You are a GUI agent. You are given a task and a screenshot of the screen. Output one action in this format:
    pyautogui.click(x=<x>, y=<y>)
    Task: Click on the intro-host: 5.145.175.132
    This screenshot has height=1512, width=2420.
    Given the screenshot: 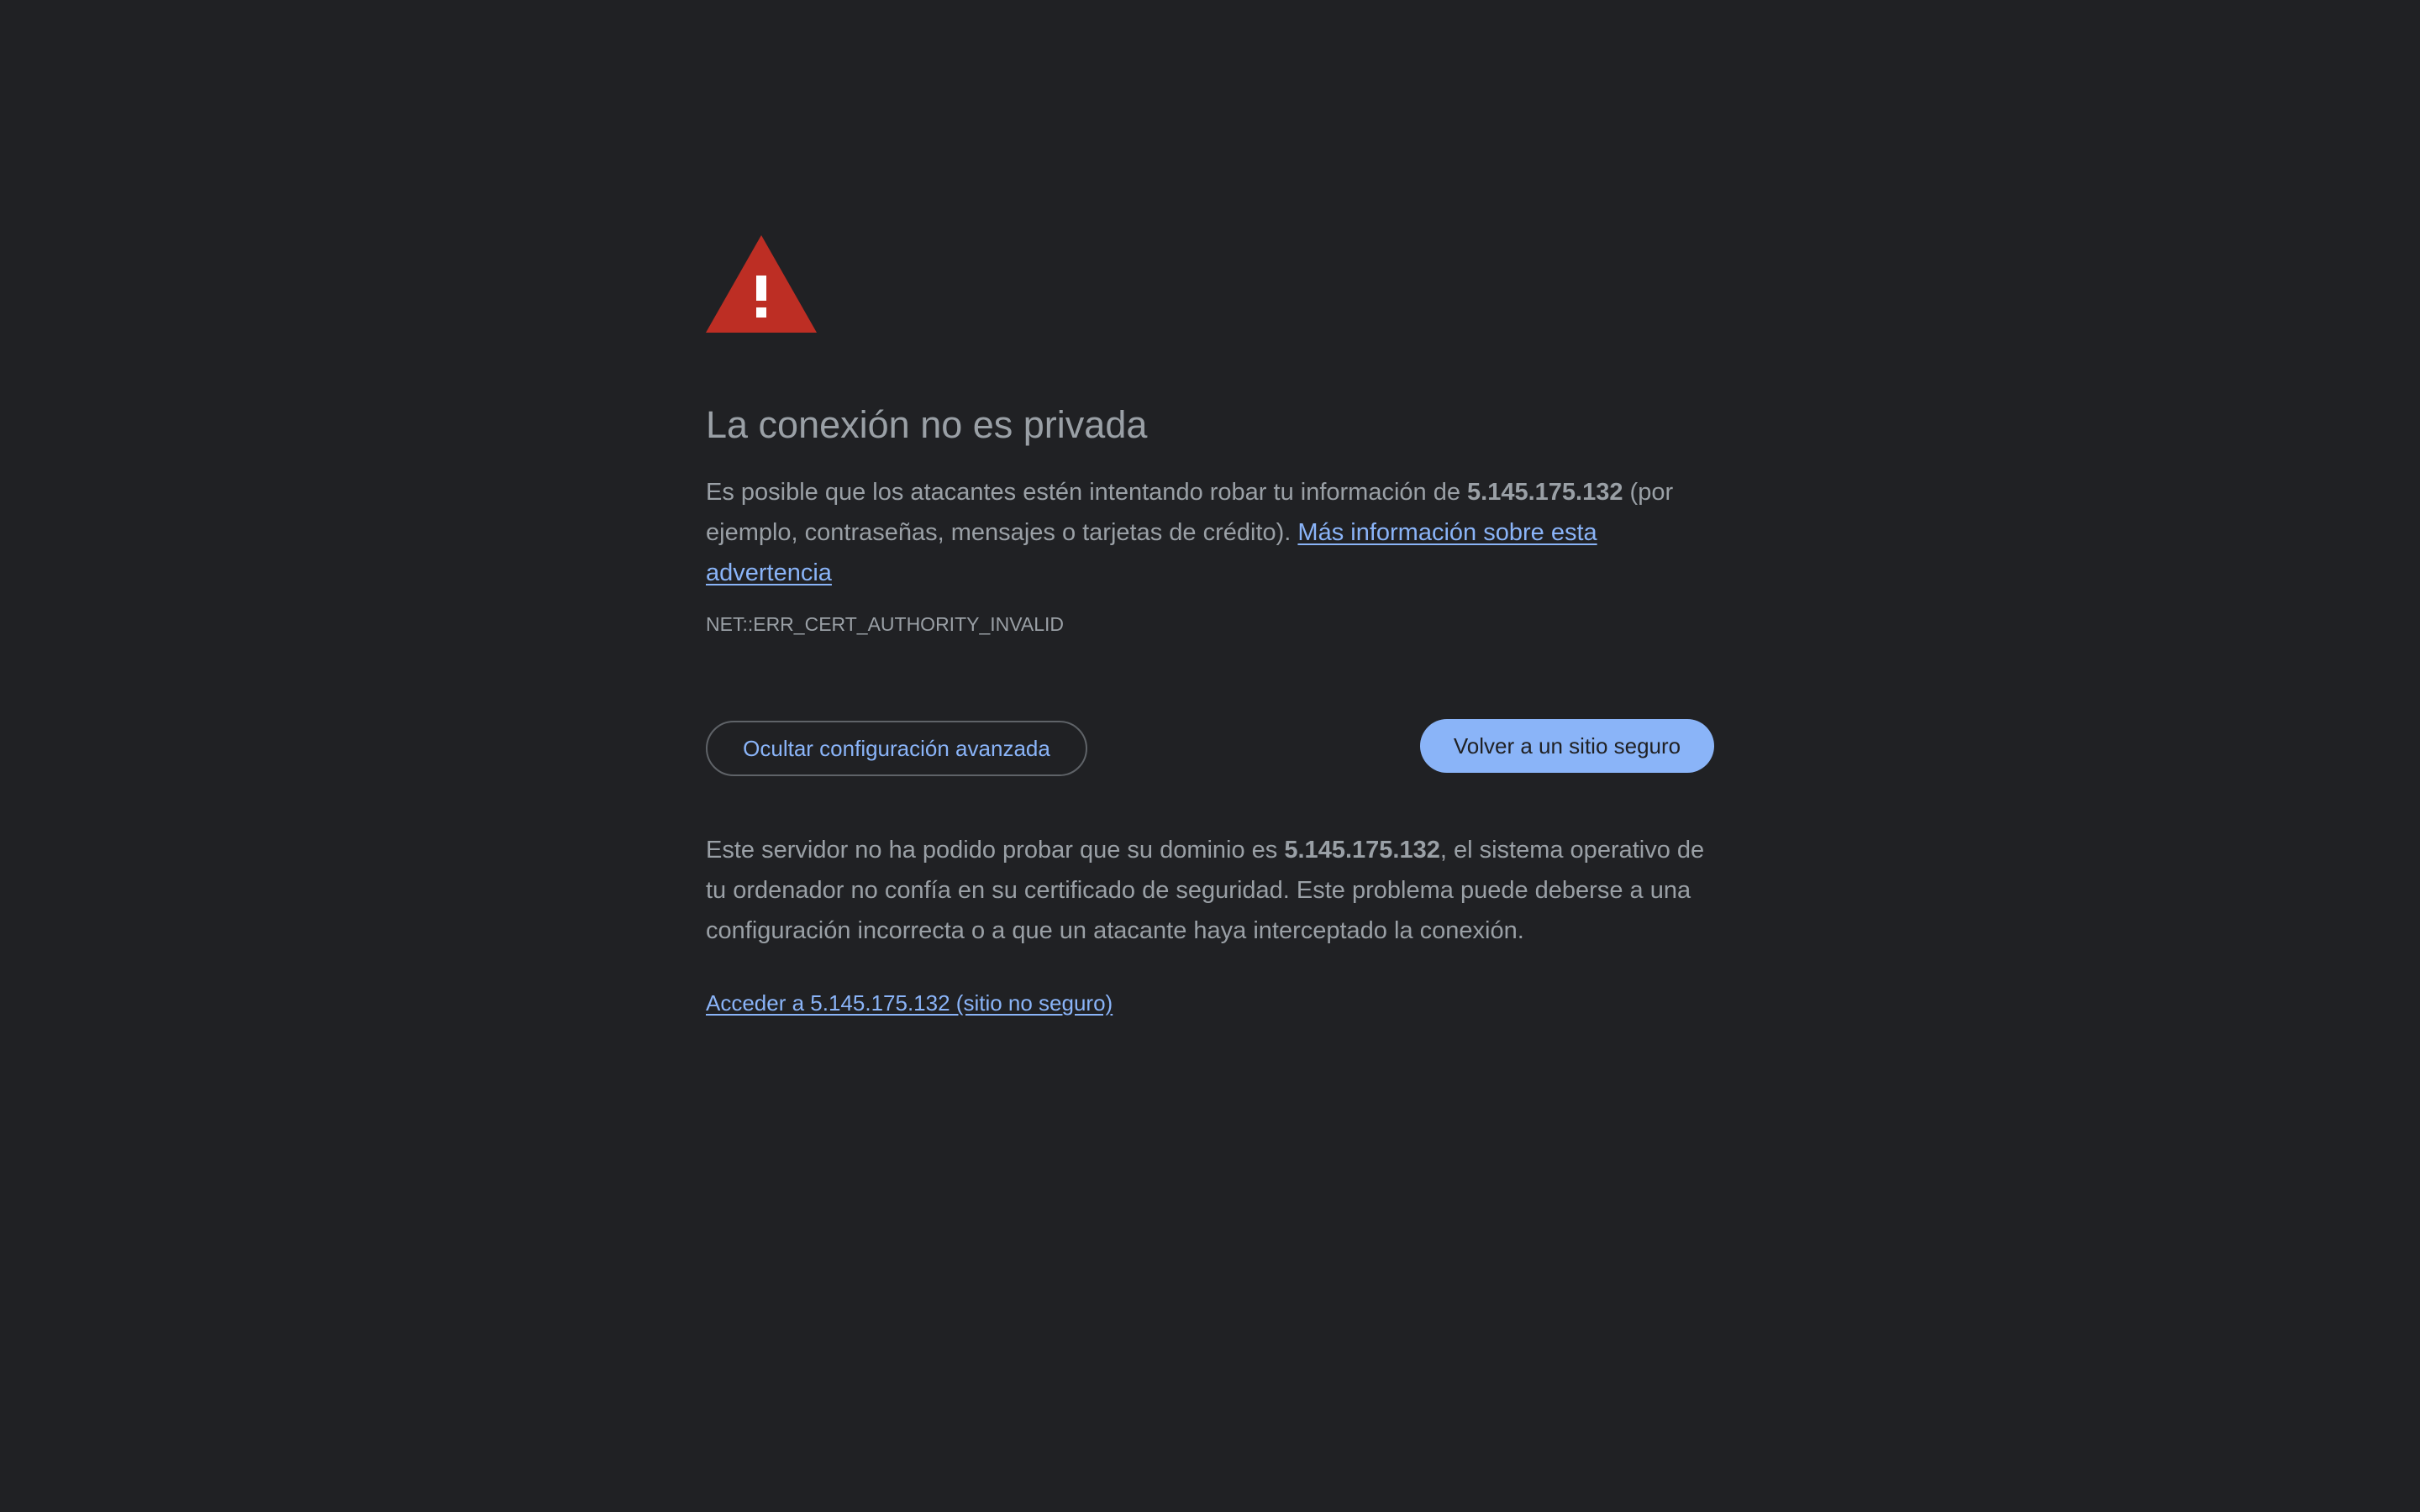 What is the action you would take?
    pyautogui.click(x=1545, y=492)
    